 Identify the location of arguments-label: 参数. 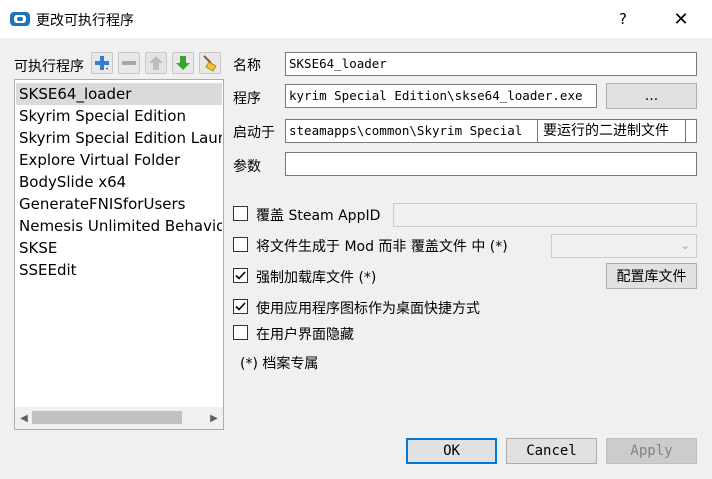
(247, 167).